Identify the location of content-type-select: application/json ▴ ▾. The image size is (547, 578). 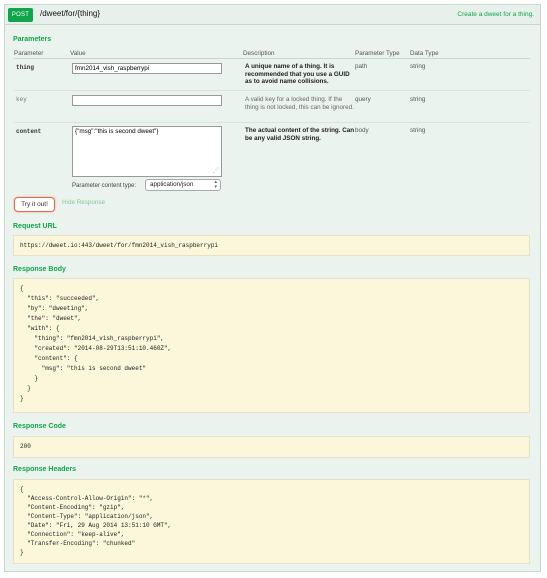
(183, 185).